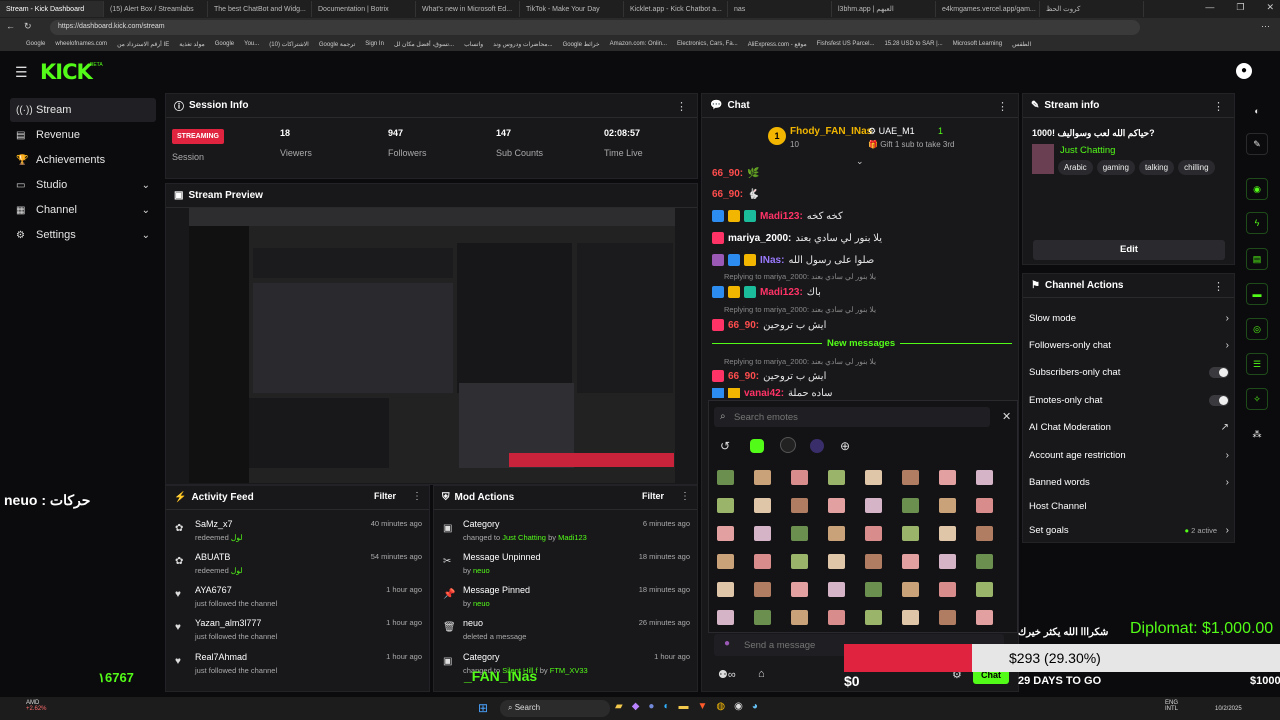 This screenshot has height=720, width=1280. Describe the element at coordinates (1087, 150) in the screenshot. I see `category-name: Just Chatting` at that location.